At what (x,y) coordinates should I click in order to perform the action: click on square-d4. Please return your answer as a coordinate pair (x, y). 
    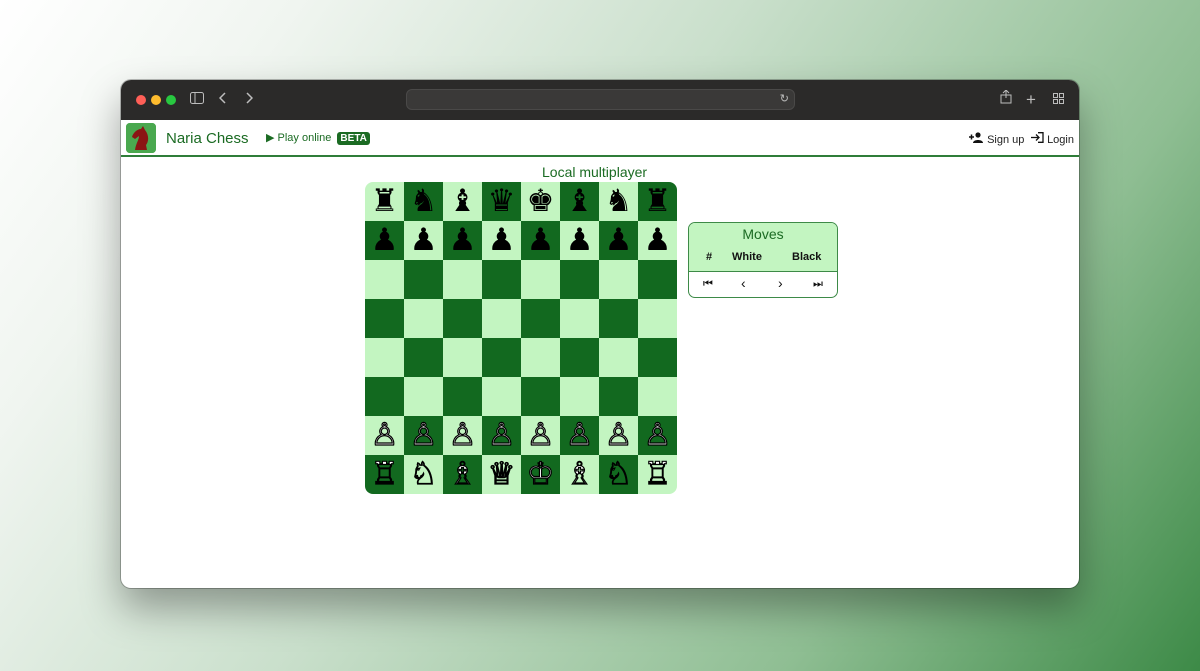
    Looking at the image, I should click on (501, 357).